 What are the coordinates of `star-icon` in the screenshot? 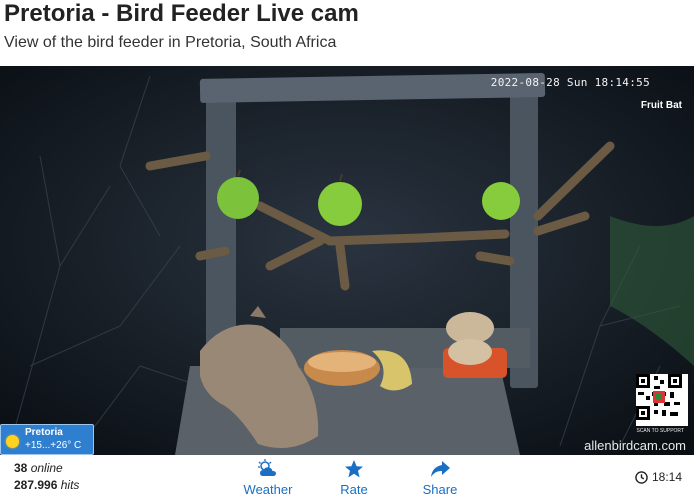 It's located at (354, 469).